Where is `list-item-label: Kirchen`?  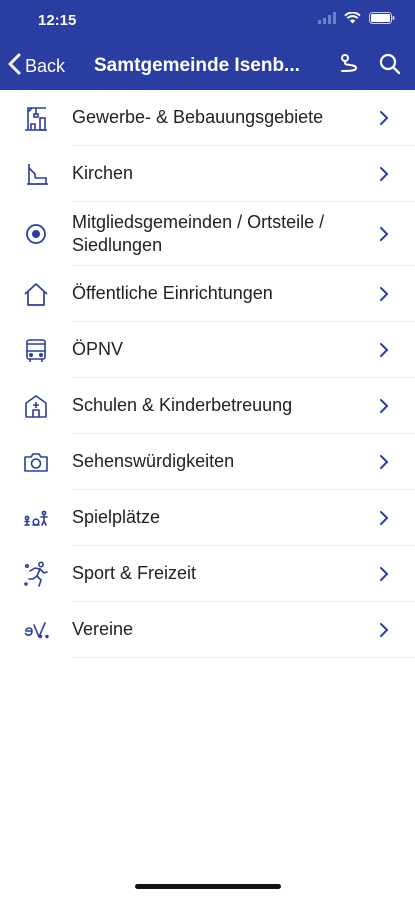
list-item-label: Kirchen is located at coordinates (103, 173).